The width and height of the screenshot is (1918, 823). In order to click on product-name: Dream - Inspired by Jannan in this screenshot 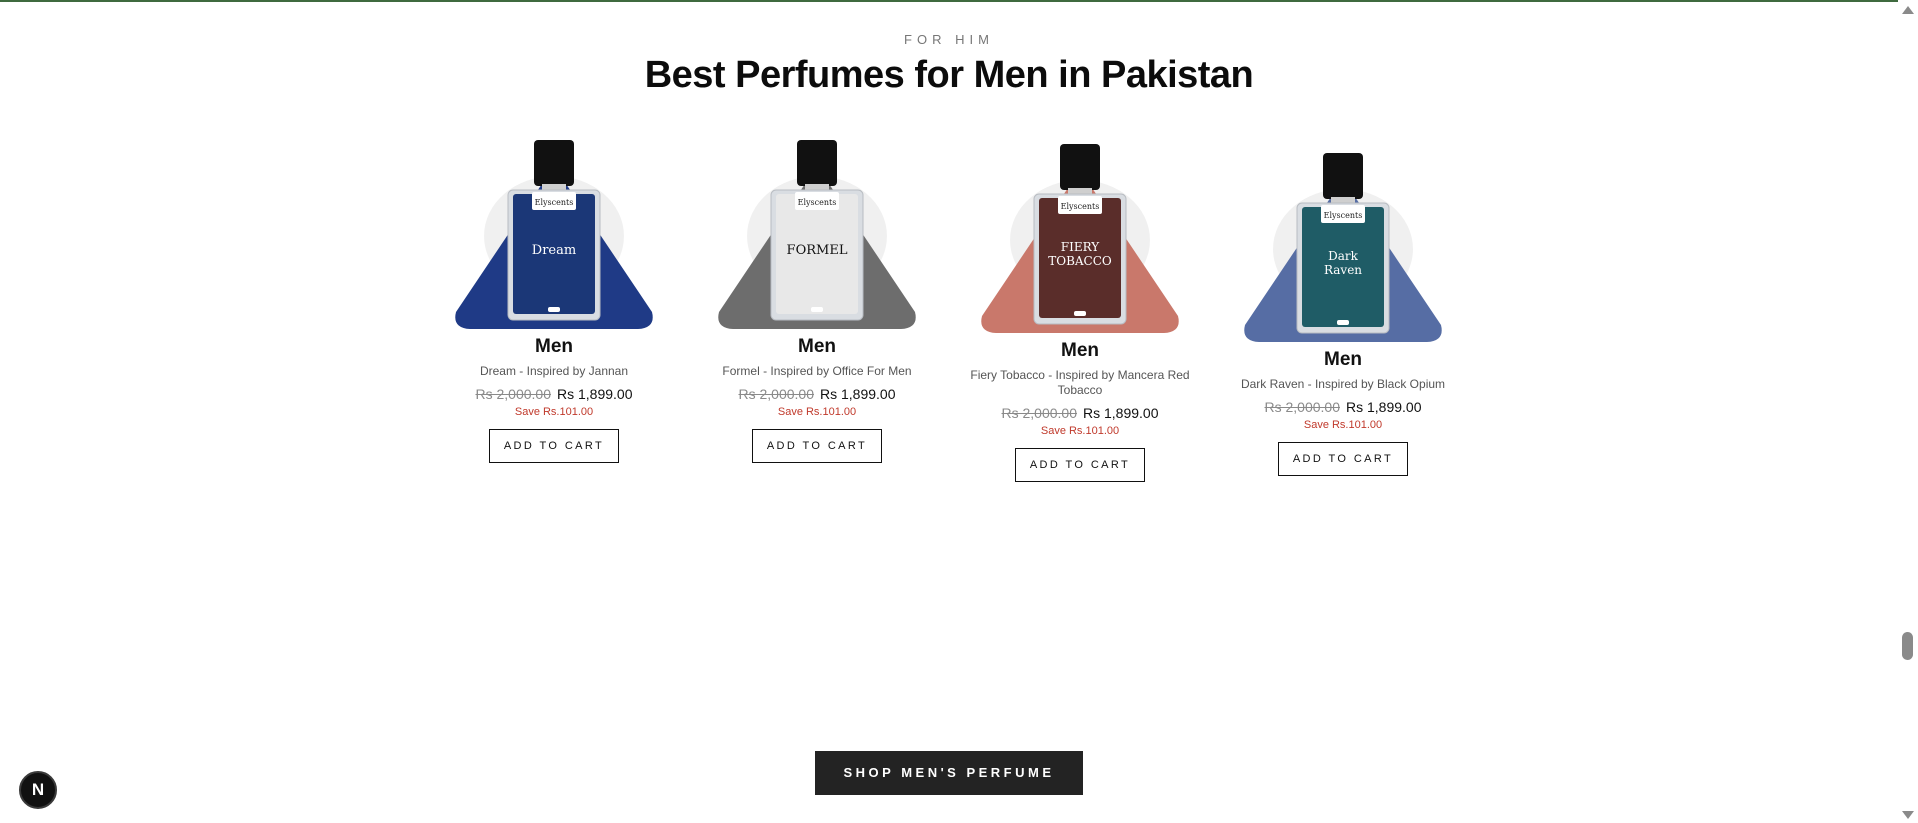, I will do `click(554, 371)`.